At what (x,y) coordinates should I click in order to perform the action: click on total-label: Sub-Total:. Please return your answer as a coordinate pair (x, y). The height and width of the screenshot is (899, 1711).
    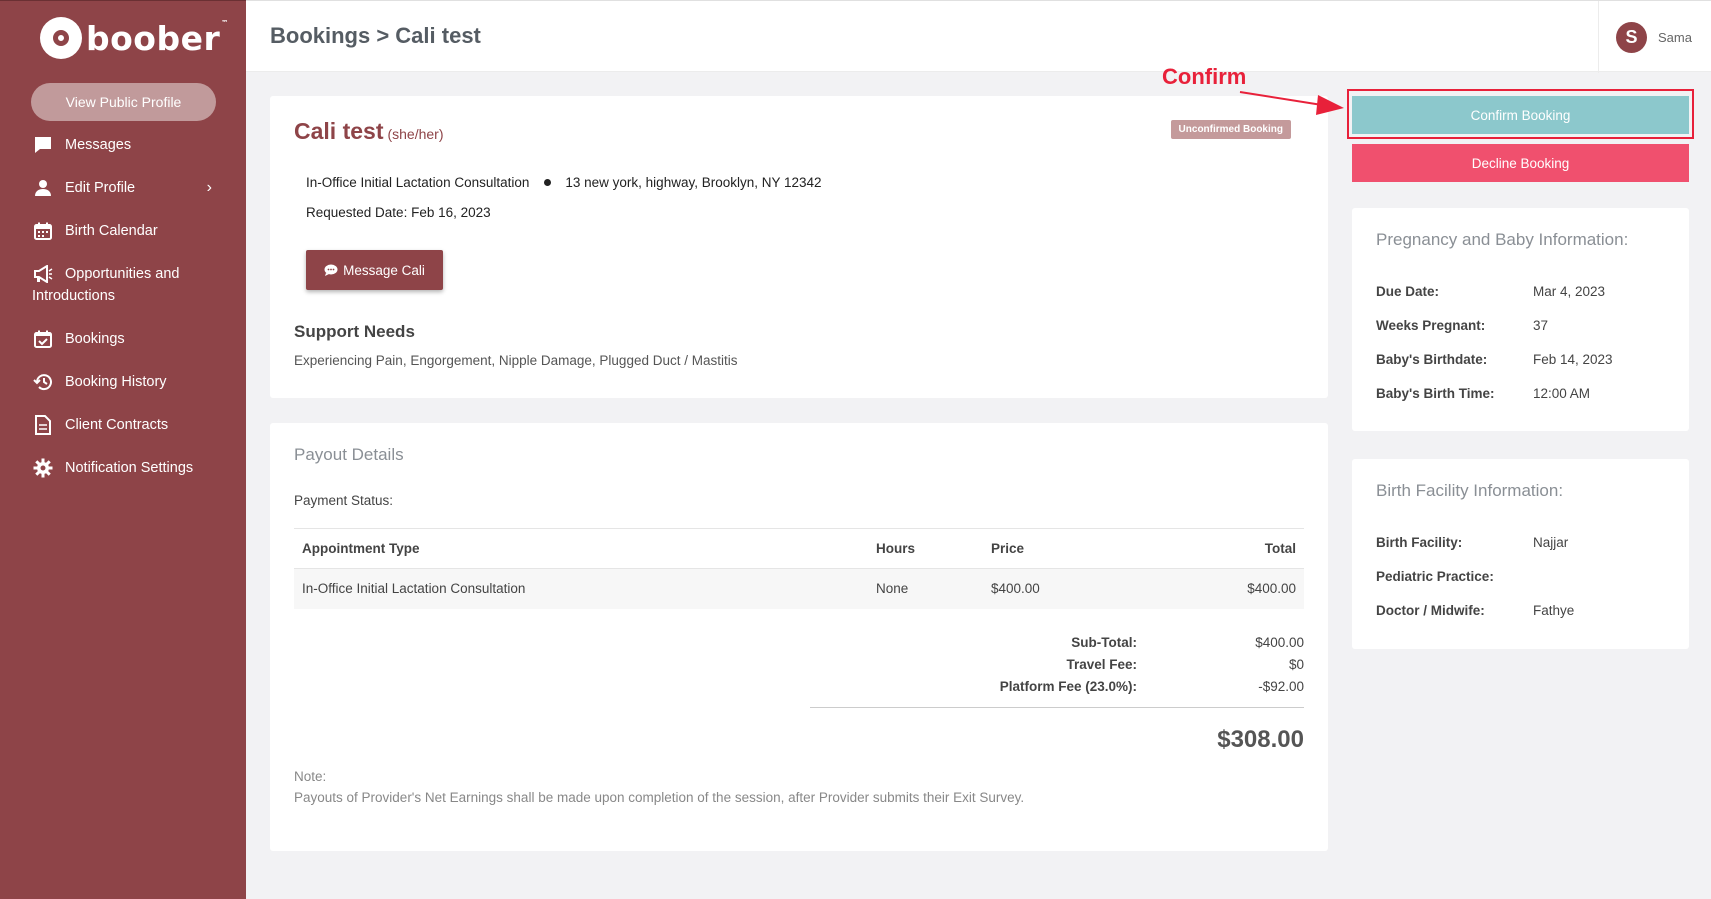
    Looking at the image, I should click on (1104, 642).